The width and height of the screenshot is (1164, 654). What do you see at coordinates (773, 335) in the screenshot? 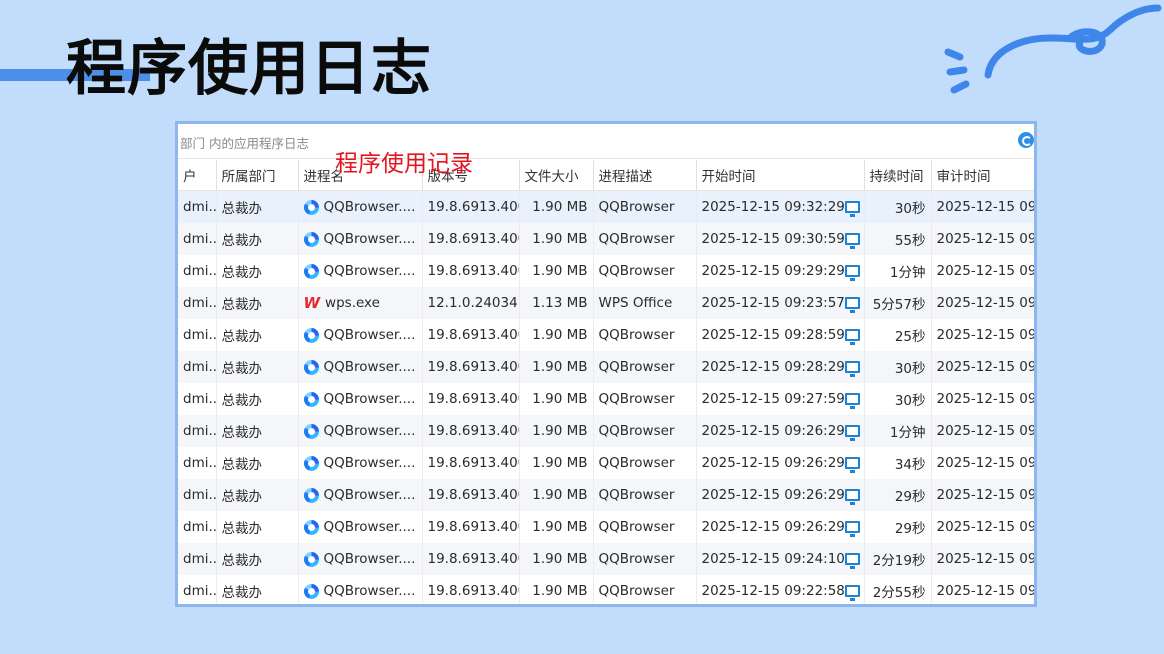
I see `start-time: 2025-12-15 09:28:59` at bounding box center [773, 335].